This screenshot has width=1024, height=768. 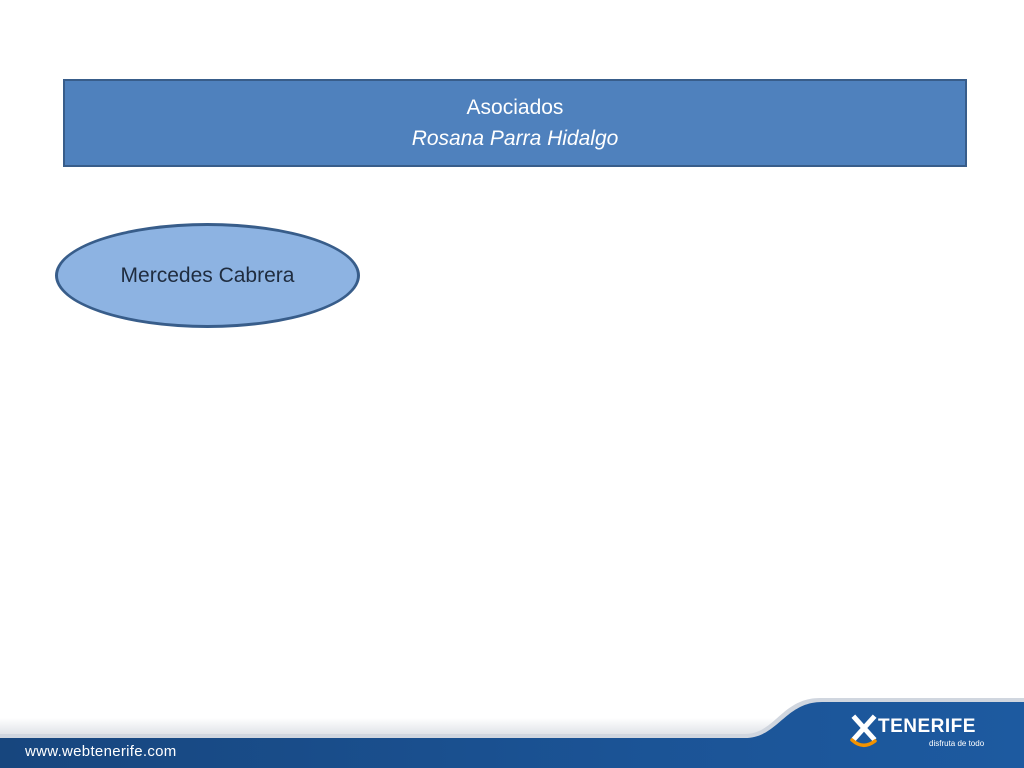 I want to click on header-title: Asociados, so click(x=515, y=107).